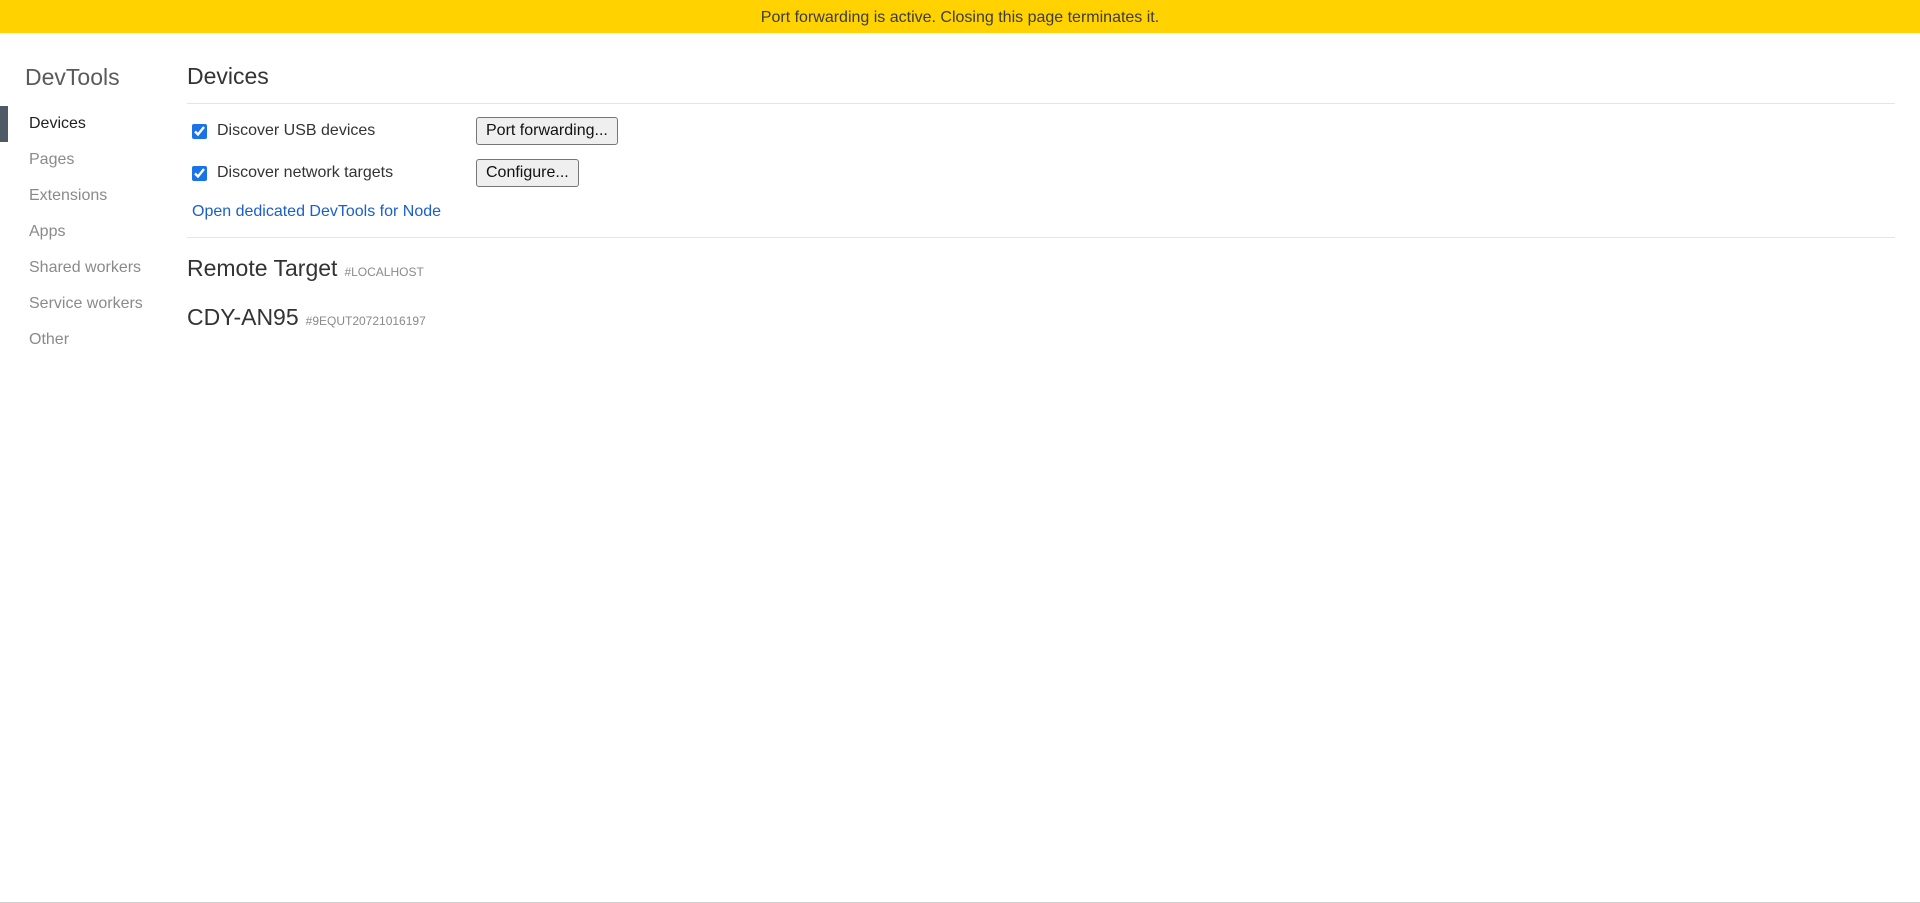  Describe the element at coordinates (384, 272) in the screenshot. I see `remote-target-id: #LOCALHOST` at that location.